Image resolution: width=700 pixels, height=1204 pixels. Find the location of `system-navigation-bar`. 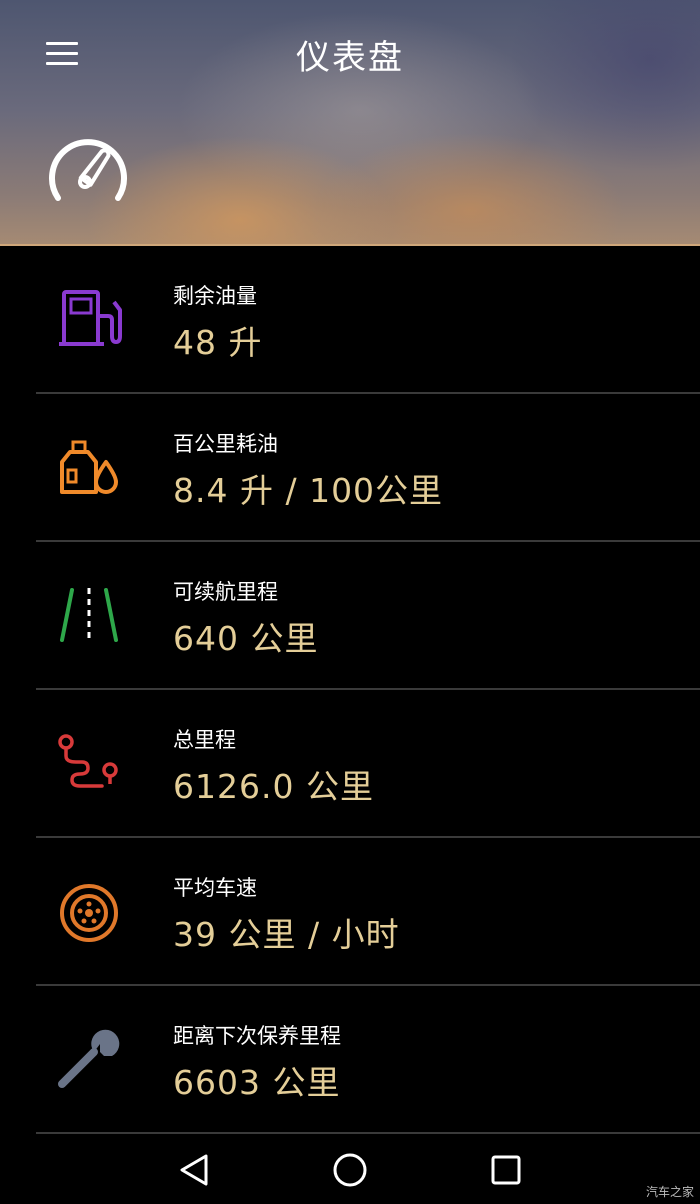

system-navigation-bar is located at coordinates (350, 1168).